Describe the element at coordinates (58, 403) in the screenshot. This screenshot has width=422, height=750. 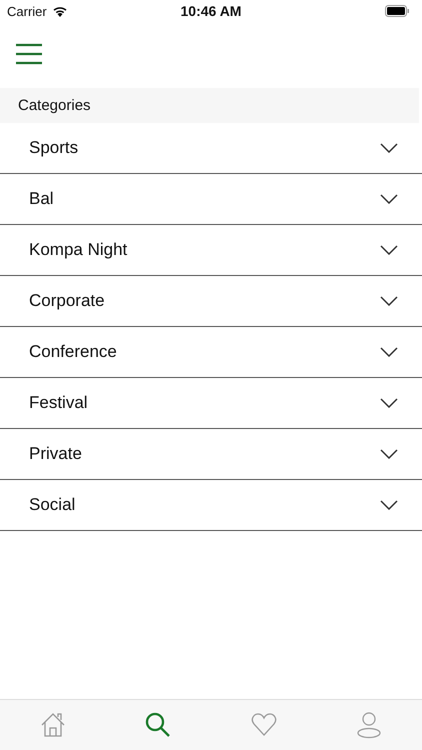
I see `category-label: Festival` at that location.